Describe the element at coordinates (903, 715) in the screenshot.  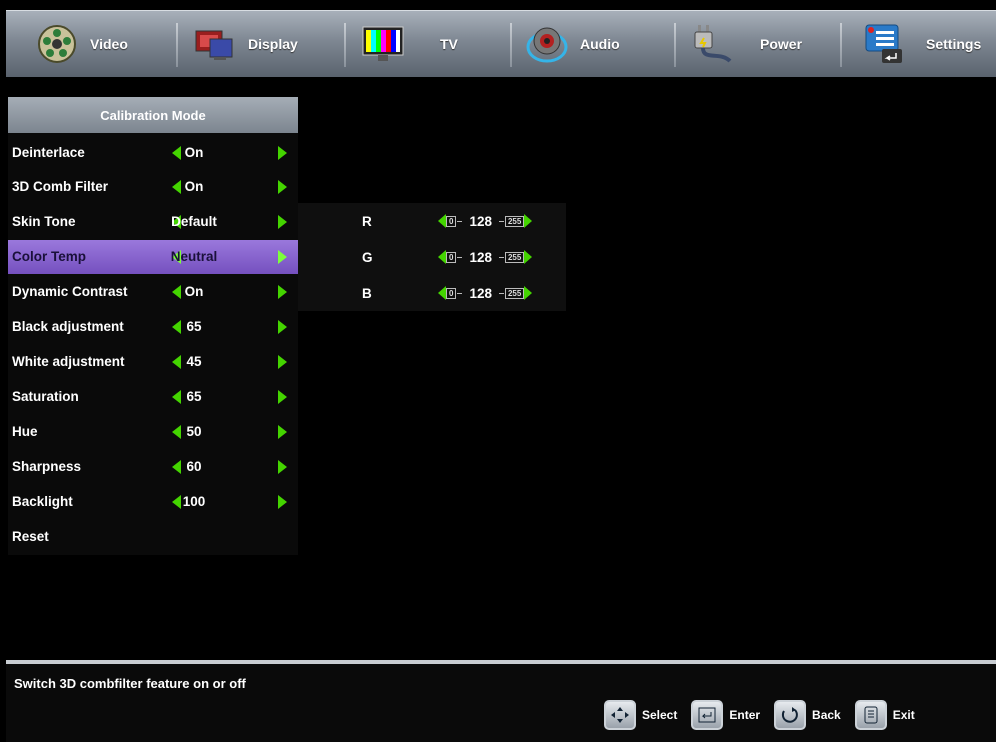
I see `hint-exit-label: Exit` at that location.